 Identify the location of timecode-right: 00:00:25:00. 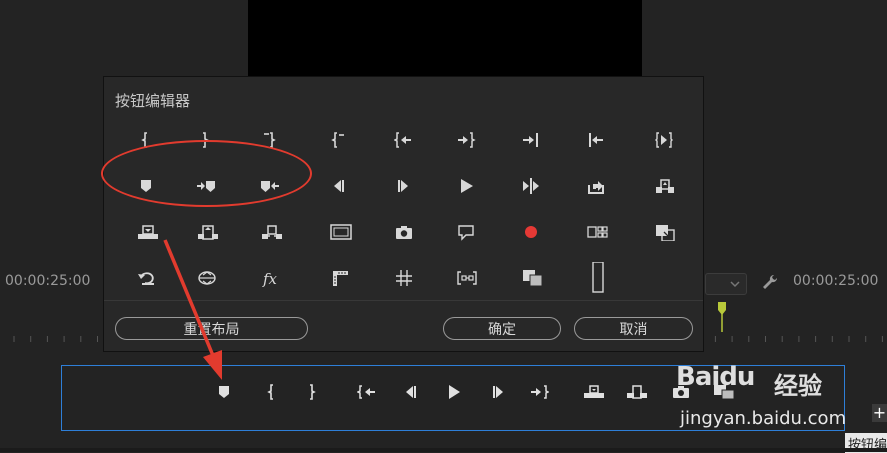
(835, 281).